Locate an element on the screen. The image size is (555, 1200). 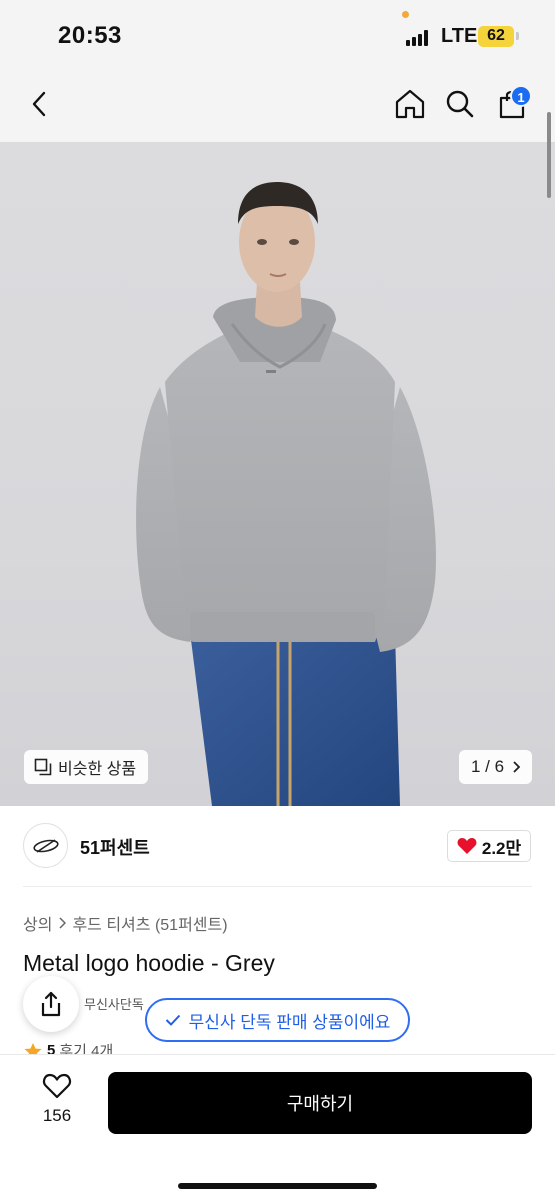
breadcrumb-subcategory: 후드 티셔츠 (51퍼센트) is located at coordinates (149, 923).